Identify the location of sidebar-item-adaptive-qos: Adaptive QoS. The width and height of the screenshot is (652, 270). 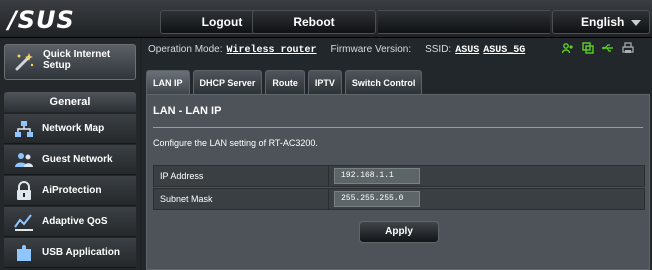
(70, 222).